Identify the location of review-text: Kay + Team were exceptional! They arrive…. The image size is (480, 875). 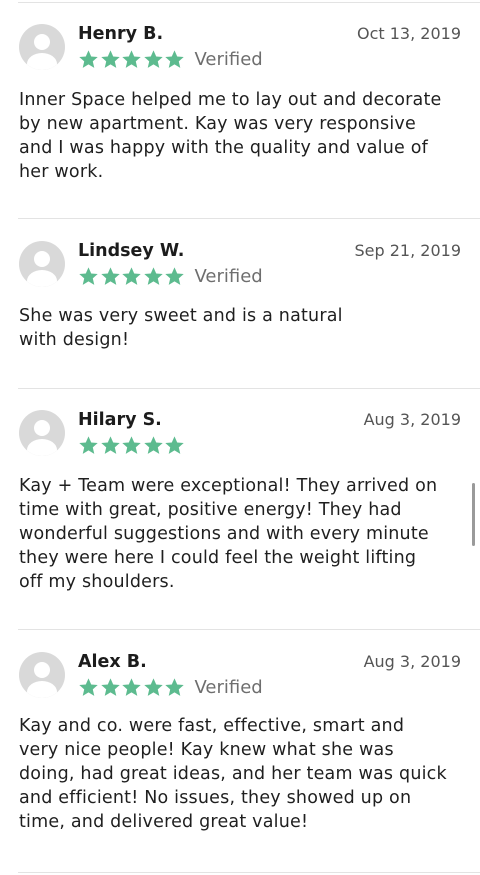
(228, 534).